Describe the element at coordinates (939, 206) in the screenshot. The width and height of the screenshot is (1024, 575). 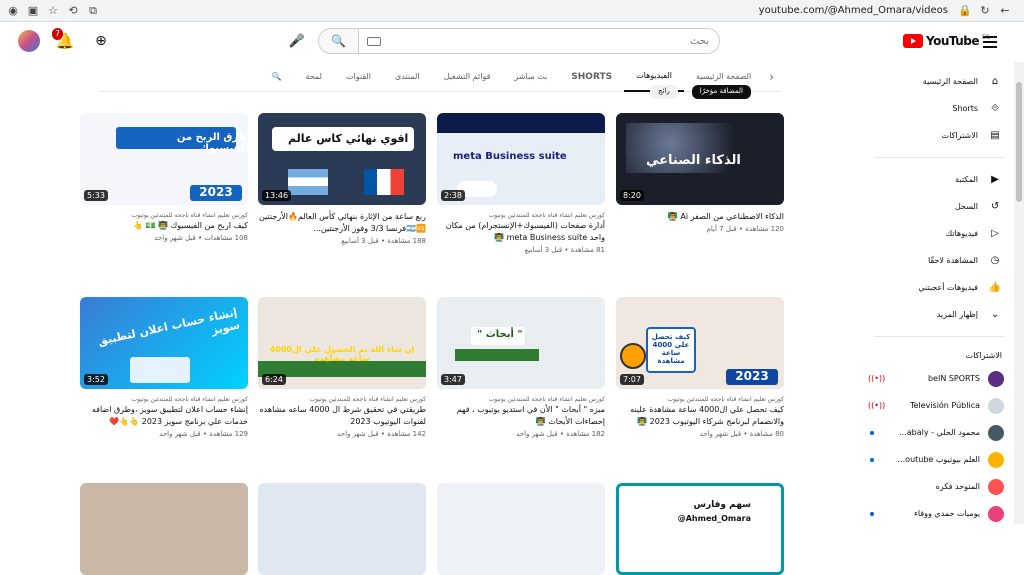
I see `sidebar-item-history: ↺ السجل` at that location.